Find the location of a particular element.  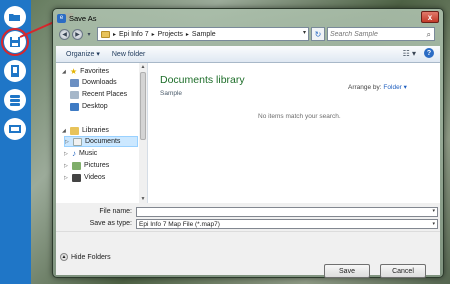

arrange-by: Arrange by: Folder ▾ is located at coordinates (377, 87).